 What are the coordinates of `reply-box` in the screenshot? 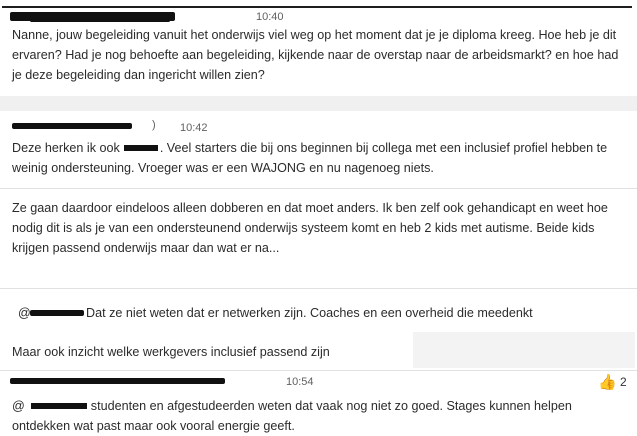 It's located at (524, 350).